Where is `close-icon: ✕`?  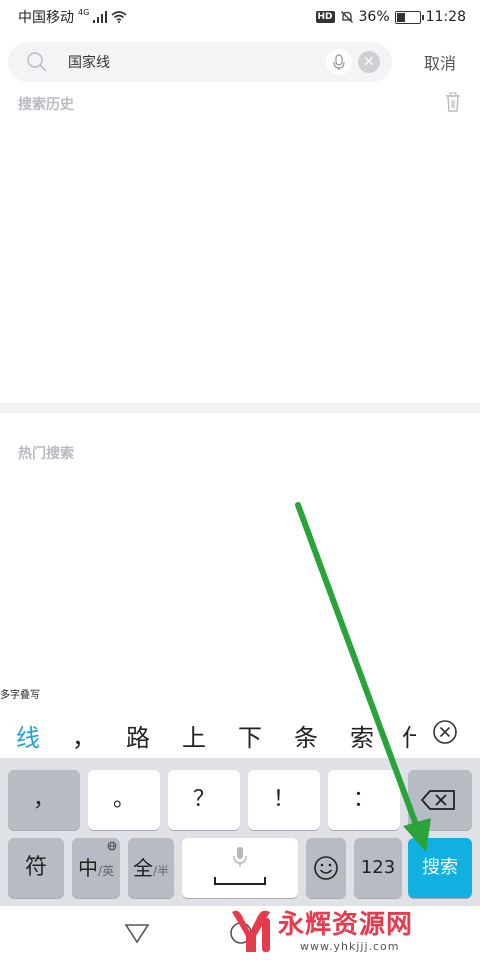
close-icon: ✕ is located at coordinates (369, 62).